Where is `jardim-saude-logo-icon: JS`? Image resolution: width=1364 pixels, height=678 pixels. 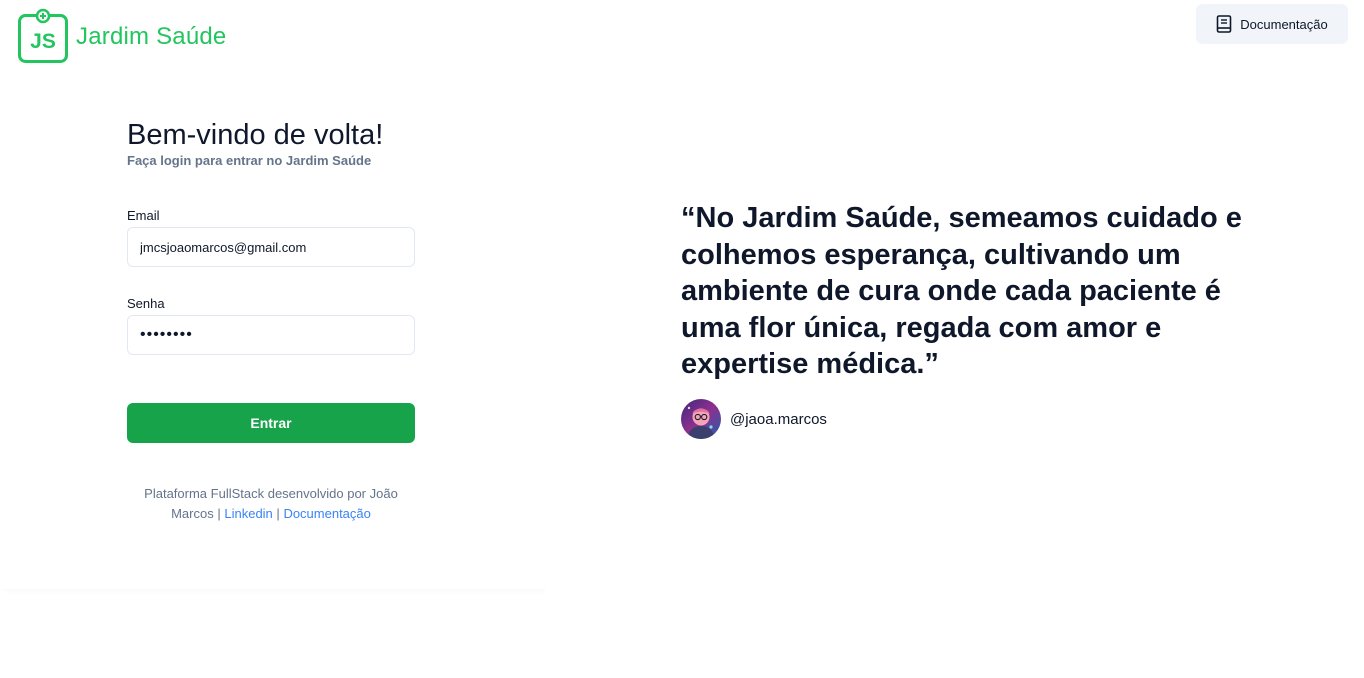 jardim-saude-logo-icon: JS is located at coordinates (43, 35).